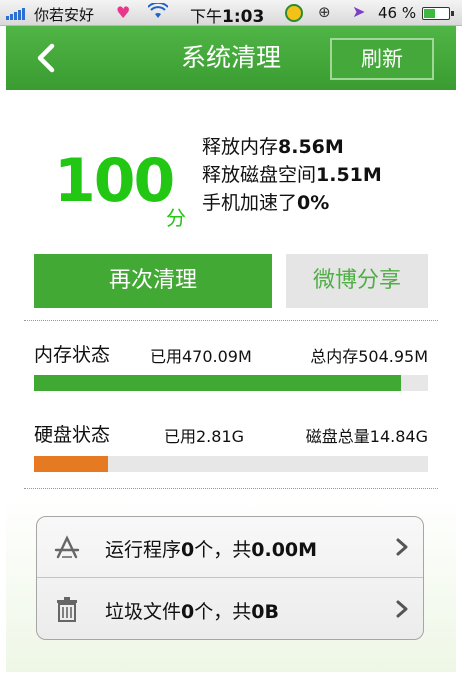  What do you see at coordinates (294, 13) in the screenshot?
I see `app-360-icon` at bounding box center [294, 13].